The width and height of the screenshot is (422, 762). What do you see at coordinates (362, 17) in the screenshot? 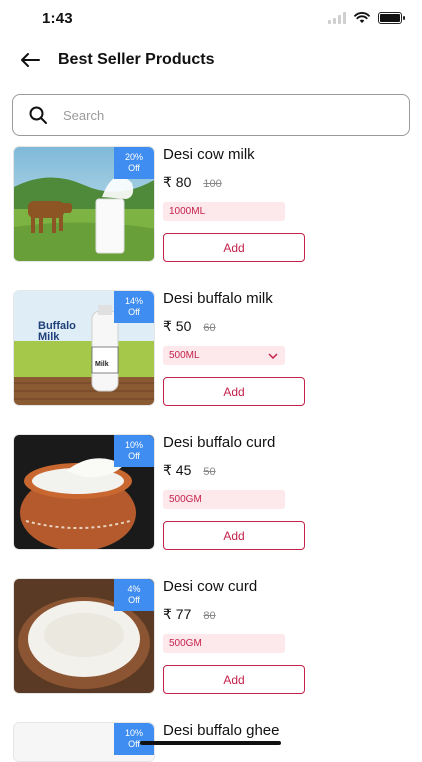
I see `wifi-icon` at bounding box center [362, 17].